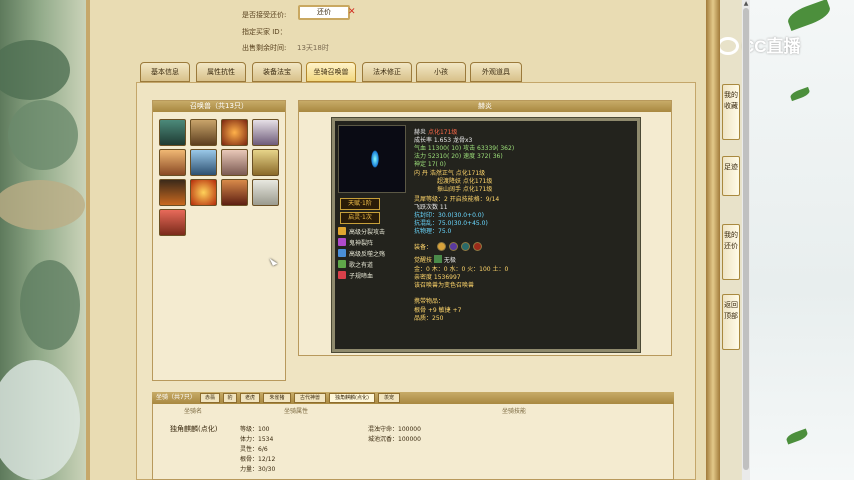  What do you see at coordinates (193, 411) in the screenshot?
I see `col-mount-name: 坐骑名` at bounding box center [193, 411].